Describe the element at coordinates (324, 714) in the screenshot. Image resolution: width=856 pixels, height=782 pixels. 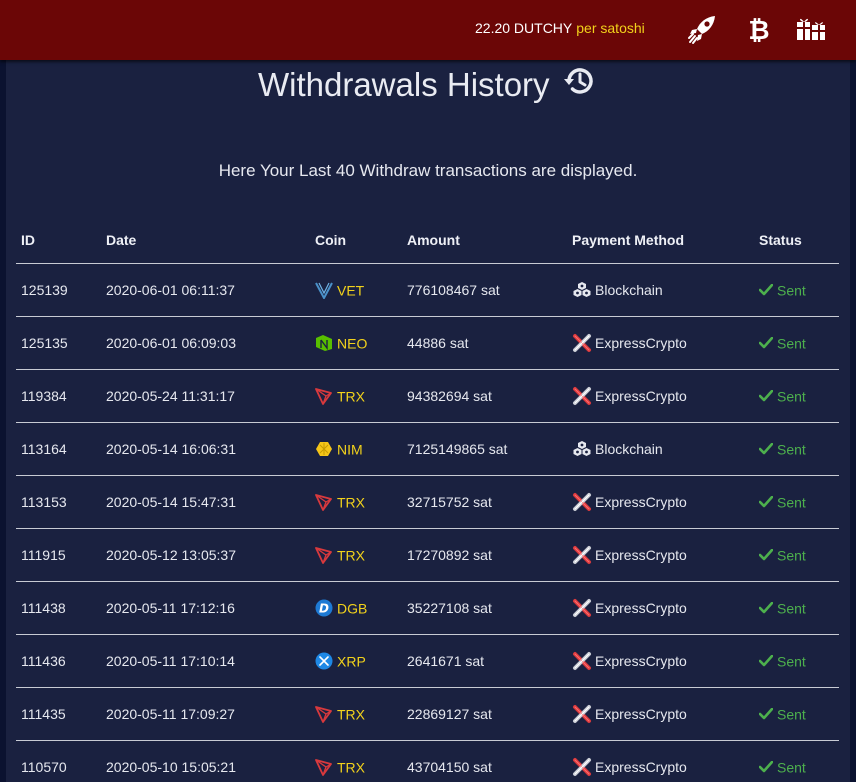
I see `trx-icon` at that location.